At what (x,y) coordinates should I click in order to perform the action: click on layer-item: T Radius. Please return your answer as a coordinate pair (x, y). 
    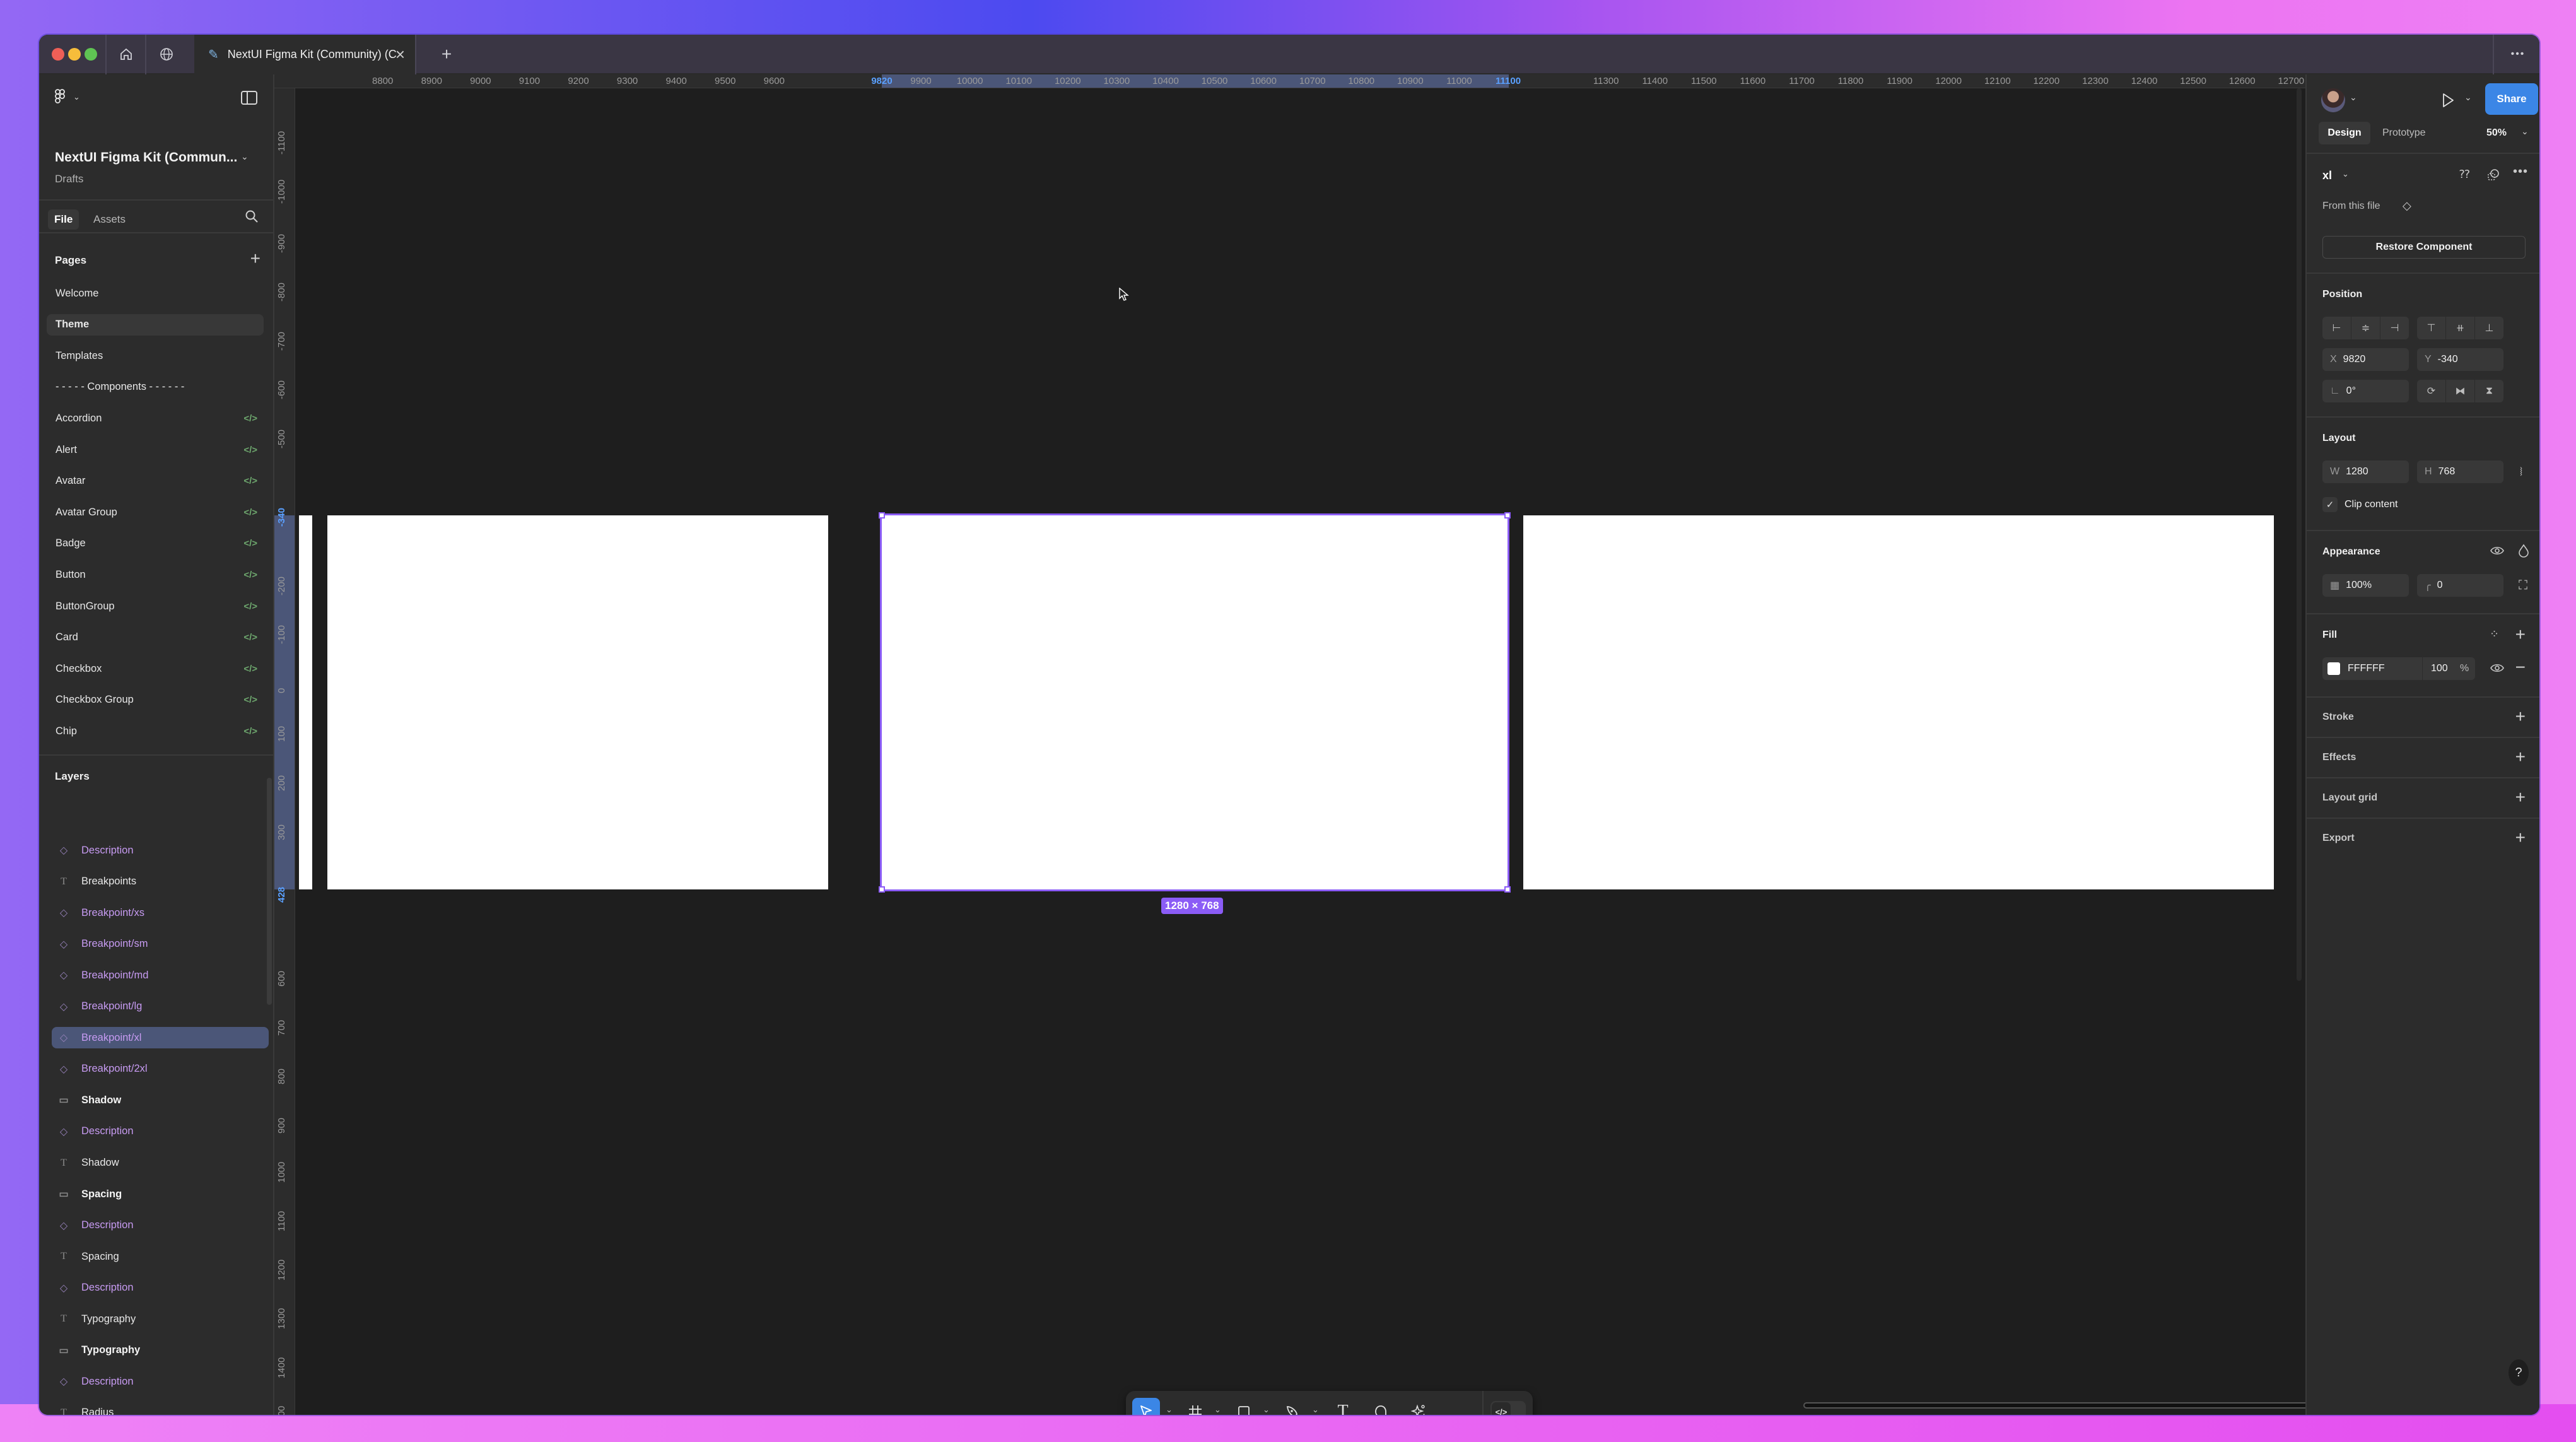
    Looking at the image, I should click on (160, 1408).